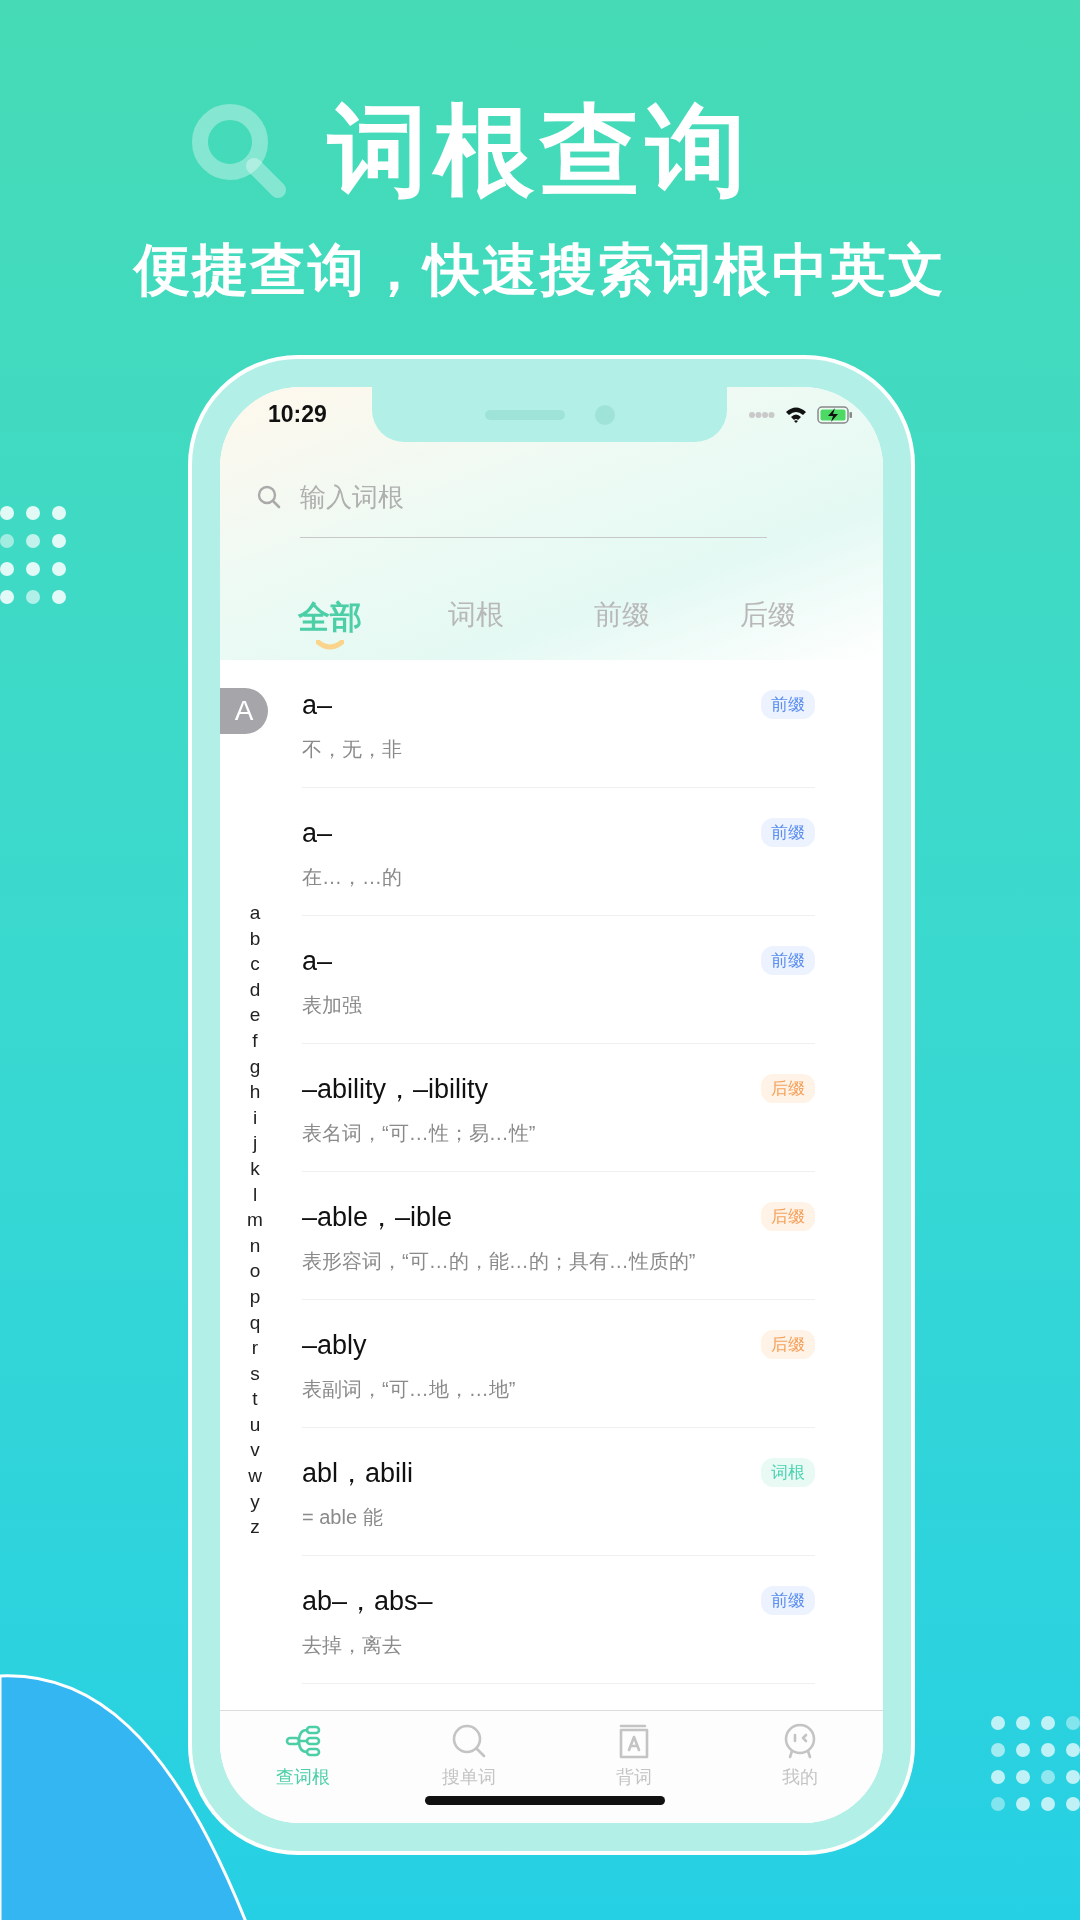 The width and height of the screenshot is (1080, 1920). What do you see at coordinates (558, 980) in the screenshot?
I see `entry-row: a– 表加强 前缀` at bounding box center [558, 980].